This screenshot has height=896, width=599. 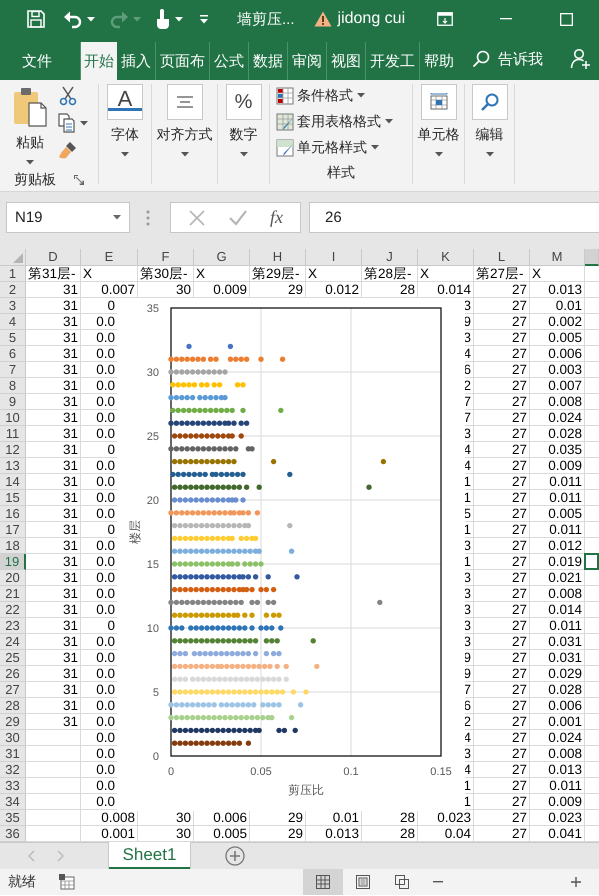 What do you see at coordinates (565, 481) in the screenshot?
I see `table-cell: 0.011` at bounding box center [565, 481].